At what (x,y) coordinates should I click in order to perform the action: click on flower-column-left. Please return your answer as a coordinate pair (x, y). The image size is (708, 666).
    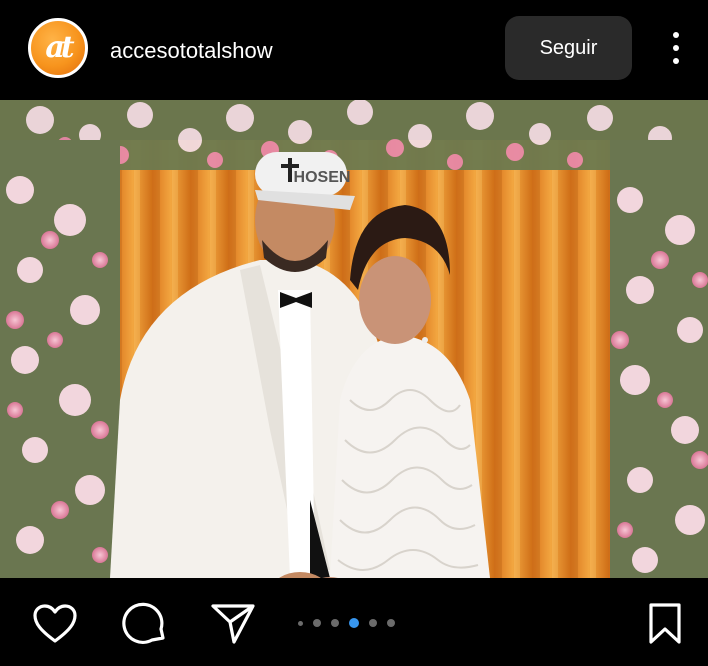
    Looking at the image, I should click on (60, 359).